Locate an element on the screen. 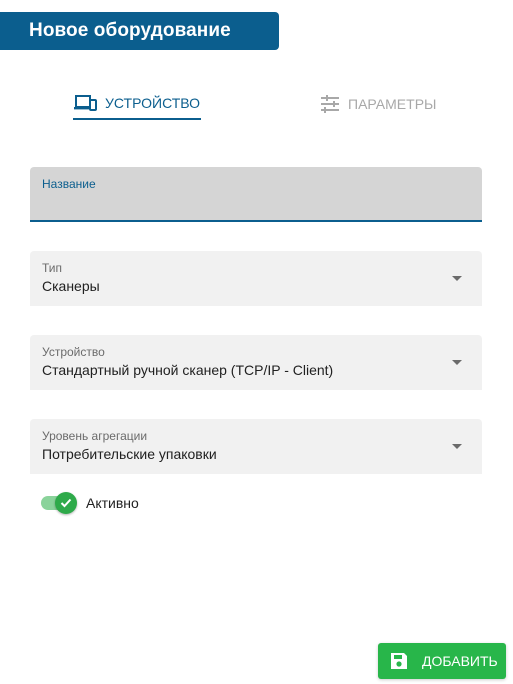  save-icon is located at coordinates (399, 661).